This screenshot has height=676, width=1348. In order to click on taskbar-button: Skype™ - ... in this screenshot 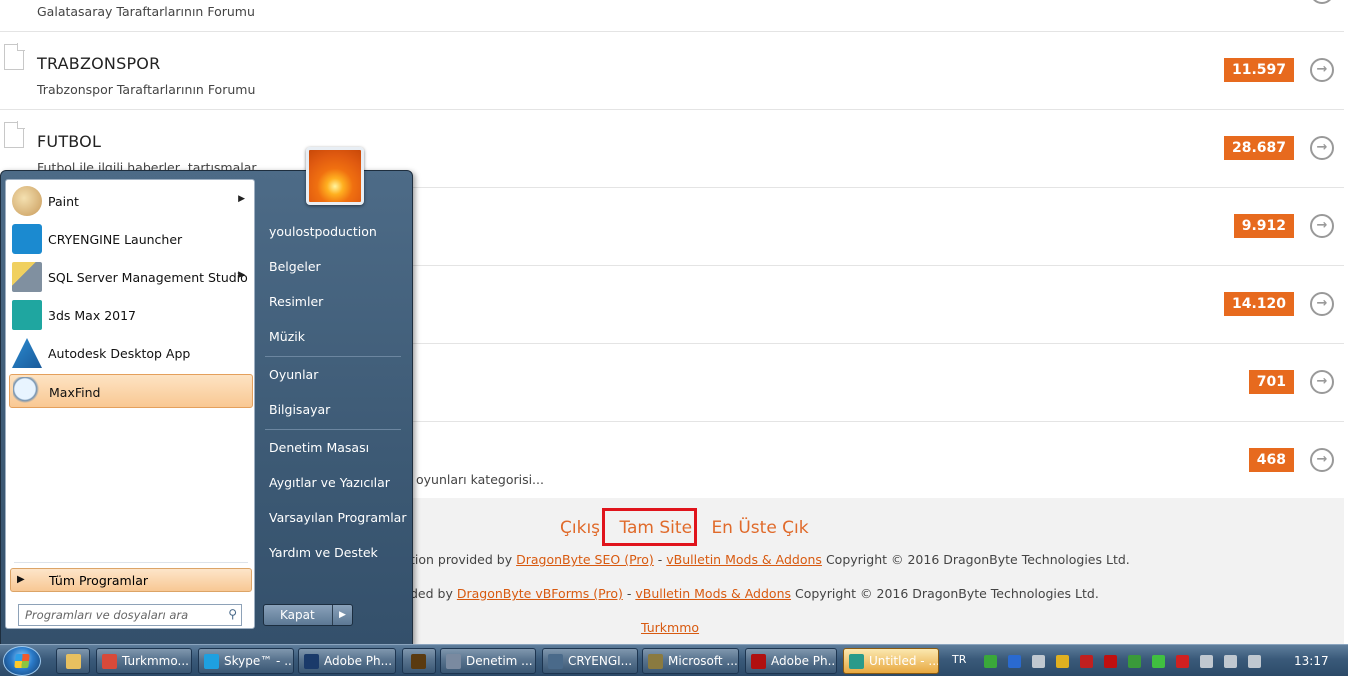, I will do `click(246, 661)`.